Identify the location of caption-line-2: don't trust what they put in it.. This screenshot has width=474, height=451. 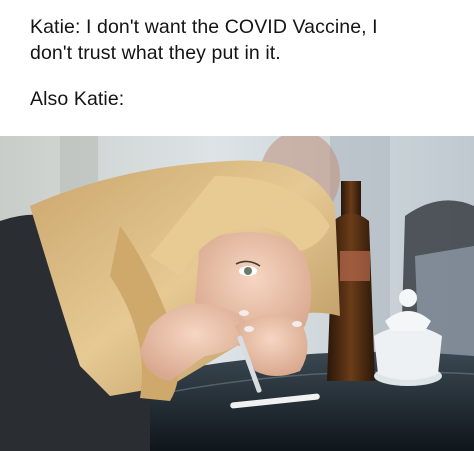
(155, 53).